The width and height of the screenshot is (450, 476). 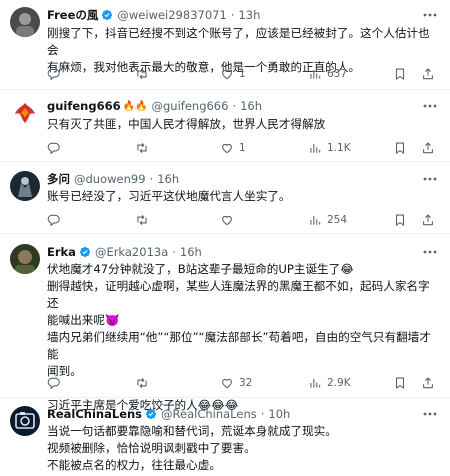 What do you see at coordinates (58, 179) in the screenshot?
I see `display-name: 多问` at bounding box center [58, 179].